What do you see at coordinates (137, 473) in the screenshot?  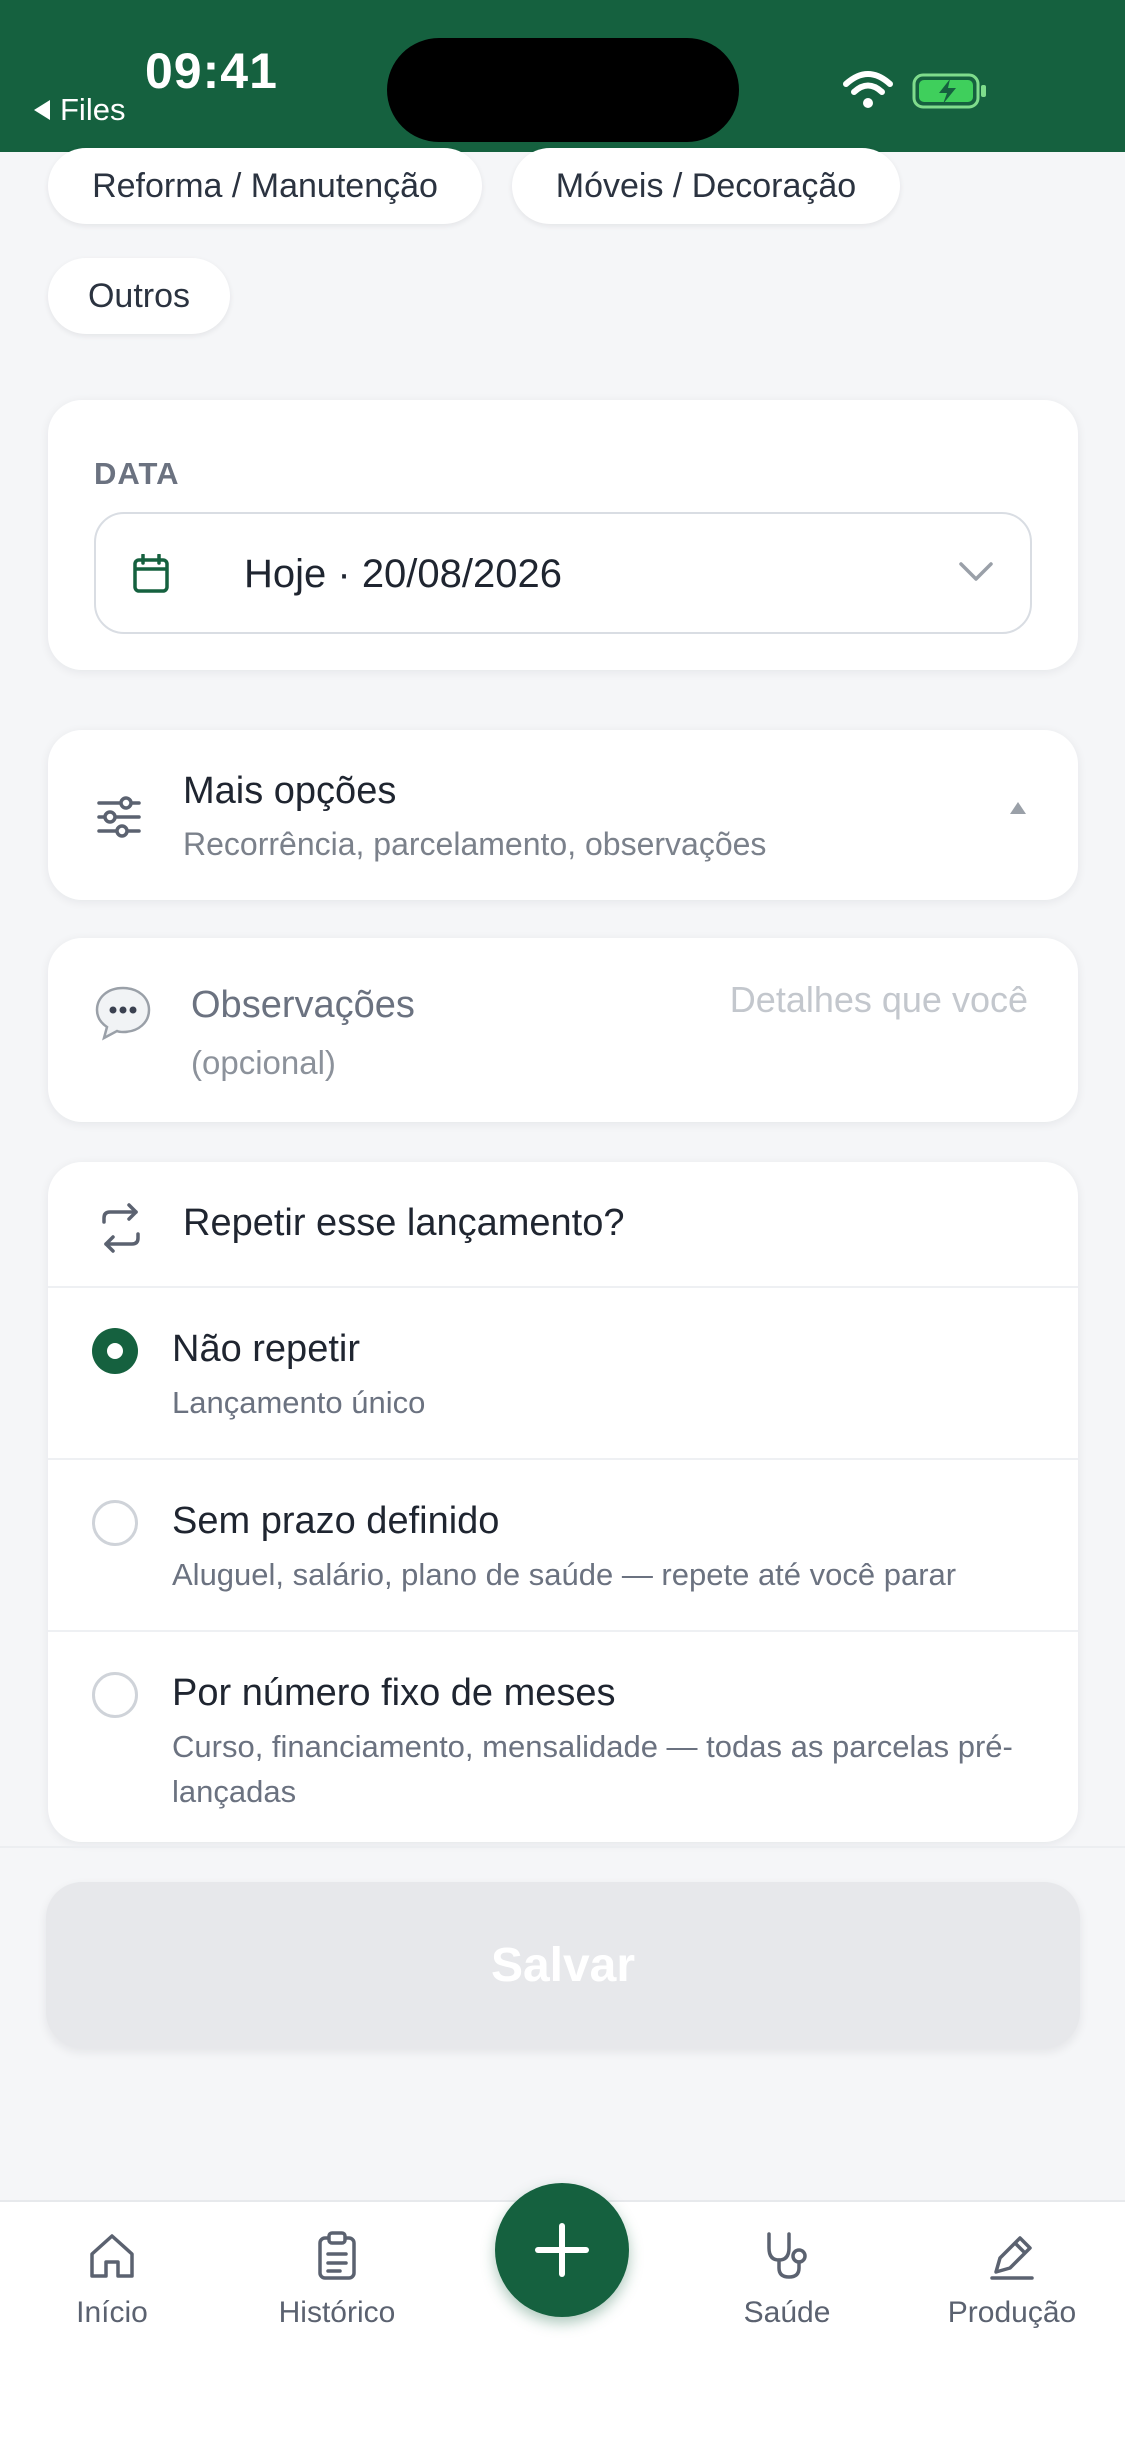 I see `date-section-label: DATA` at bounding box center [137, 473].